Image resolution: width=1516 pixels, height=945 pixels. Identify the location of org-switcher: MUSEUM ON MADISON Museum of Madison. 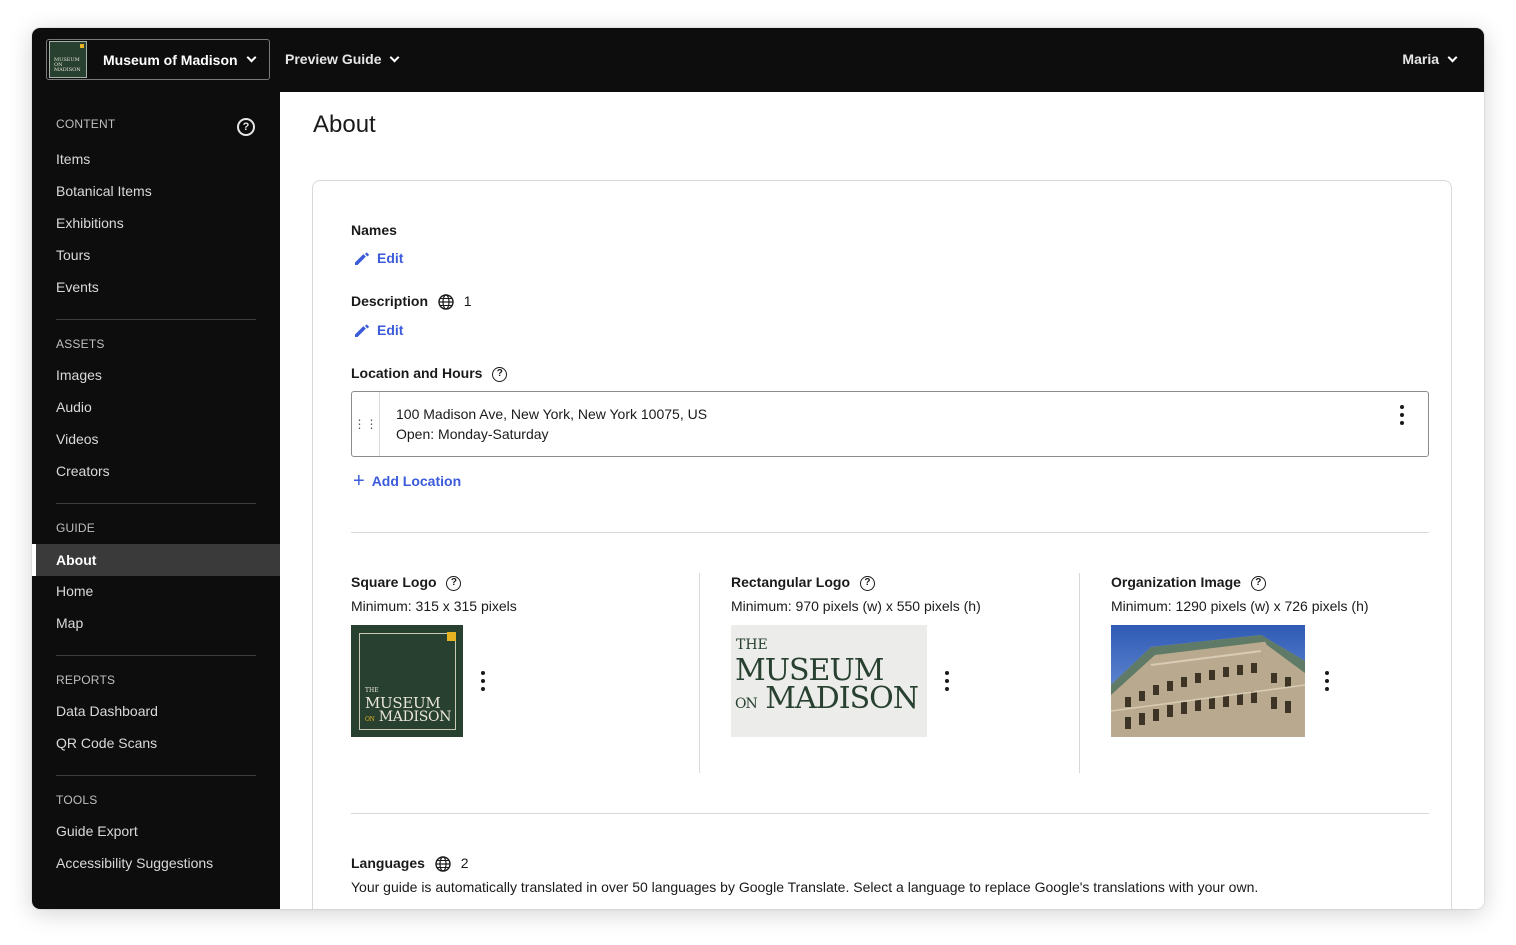
(158, 59).